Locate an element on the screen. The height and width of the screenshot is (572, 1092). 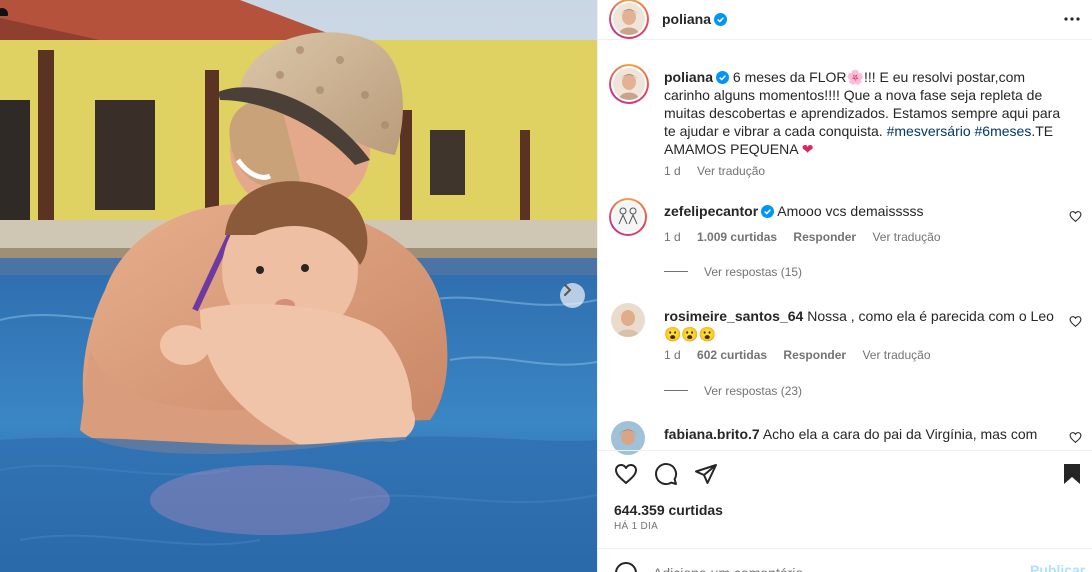
heart-emoji: ❤ is located at coordinates (807, 149).